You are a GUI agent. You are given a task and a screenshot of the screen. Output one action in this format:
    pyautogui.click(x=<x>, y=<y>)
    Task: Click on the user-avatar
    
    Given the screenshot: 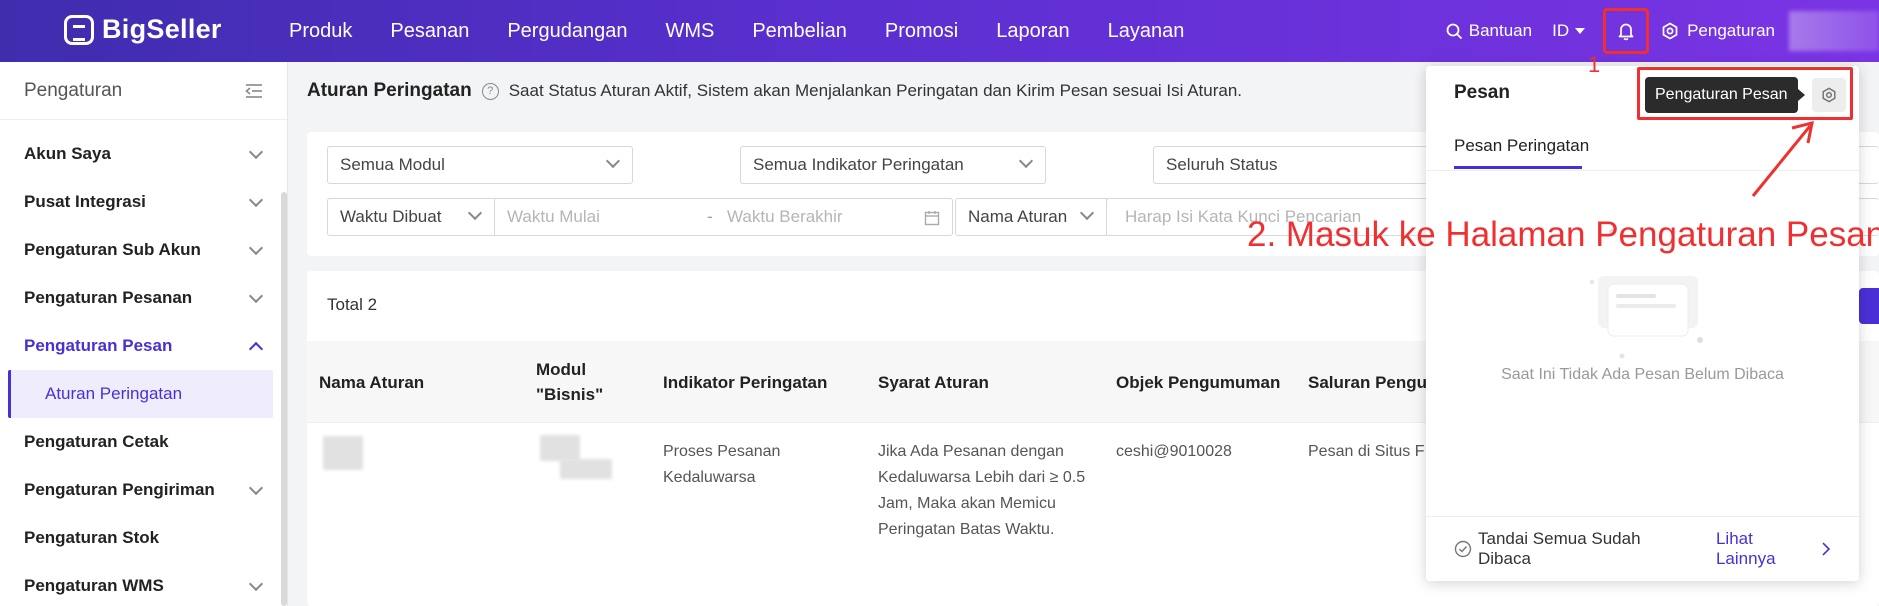 What is the action you would take?
    pyautogui.click(x=1834, y=31)
    